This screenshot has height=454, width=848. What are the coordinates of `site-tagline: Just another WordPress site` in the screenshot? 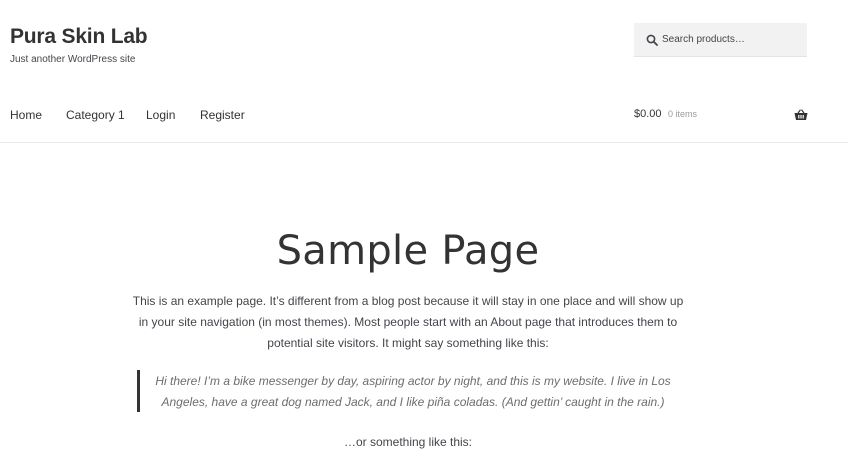 It's located at (73, 59).